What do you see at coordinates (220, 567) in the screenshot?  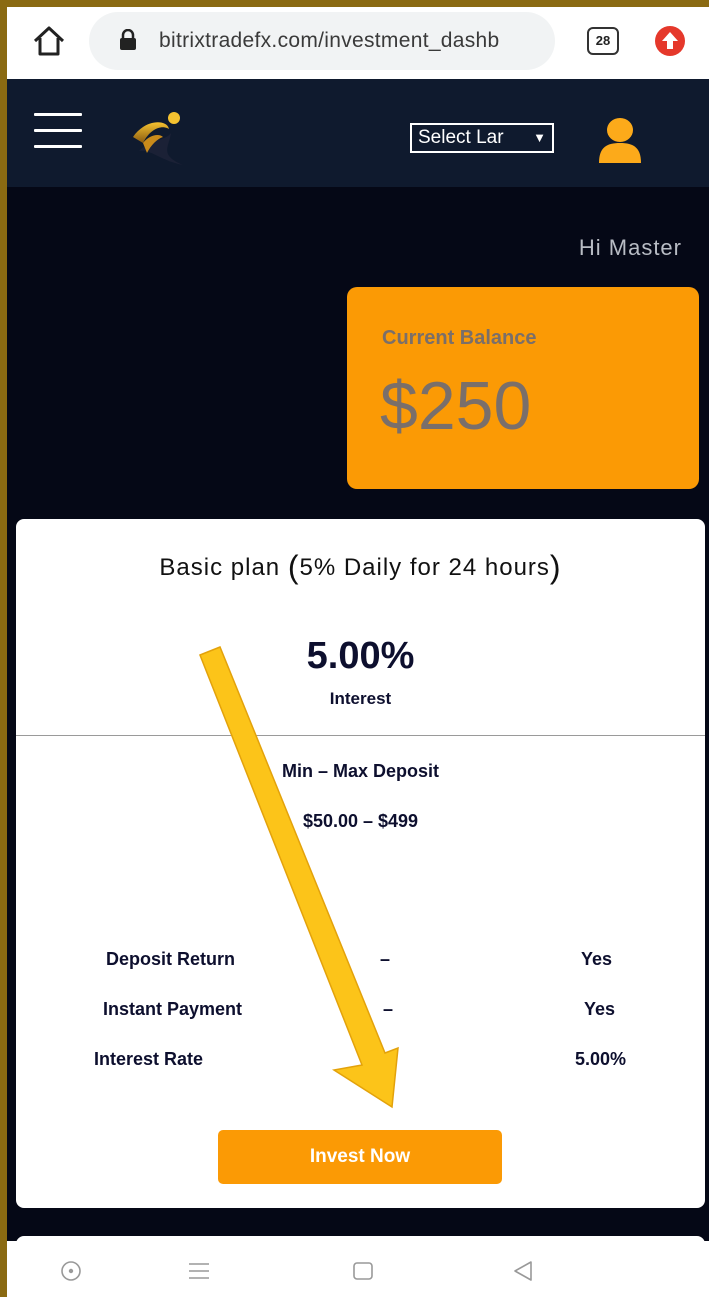 I see `plan-title-prefix: Basic plan` at bounding box center [220, 567].